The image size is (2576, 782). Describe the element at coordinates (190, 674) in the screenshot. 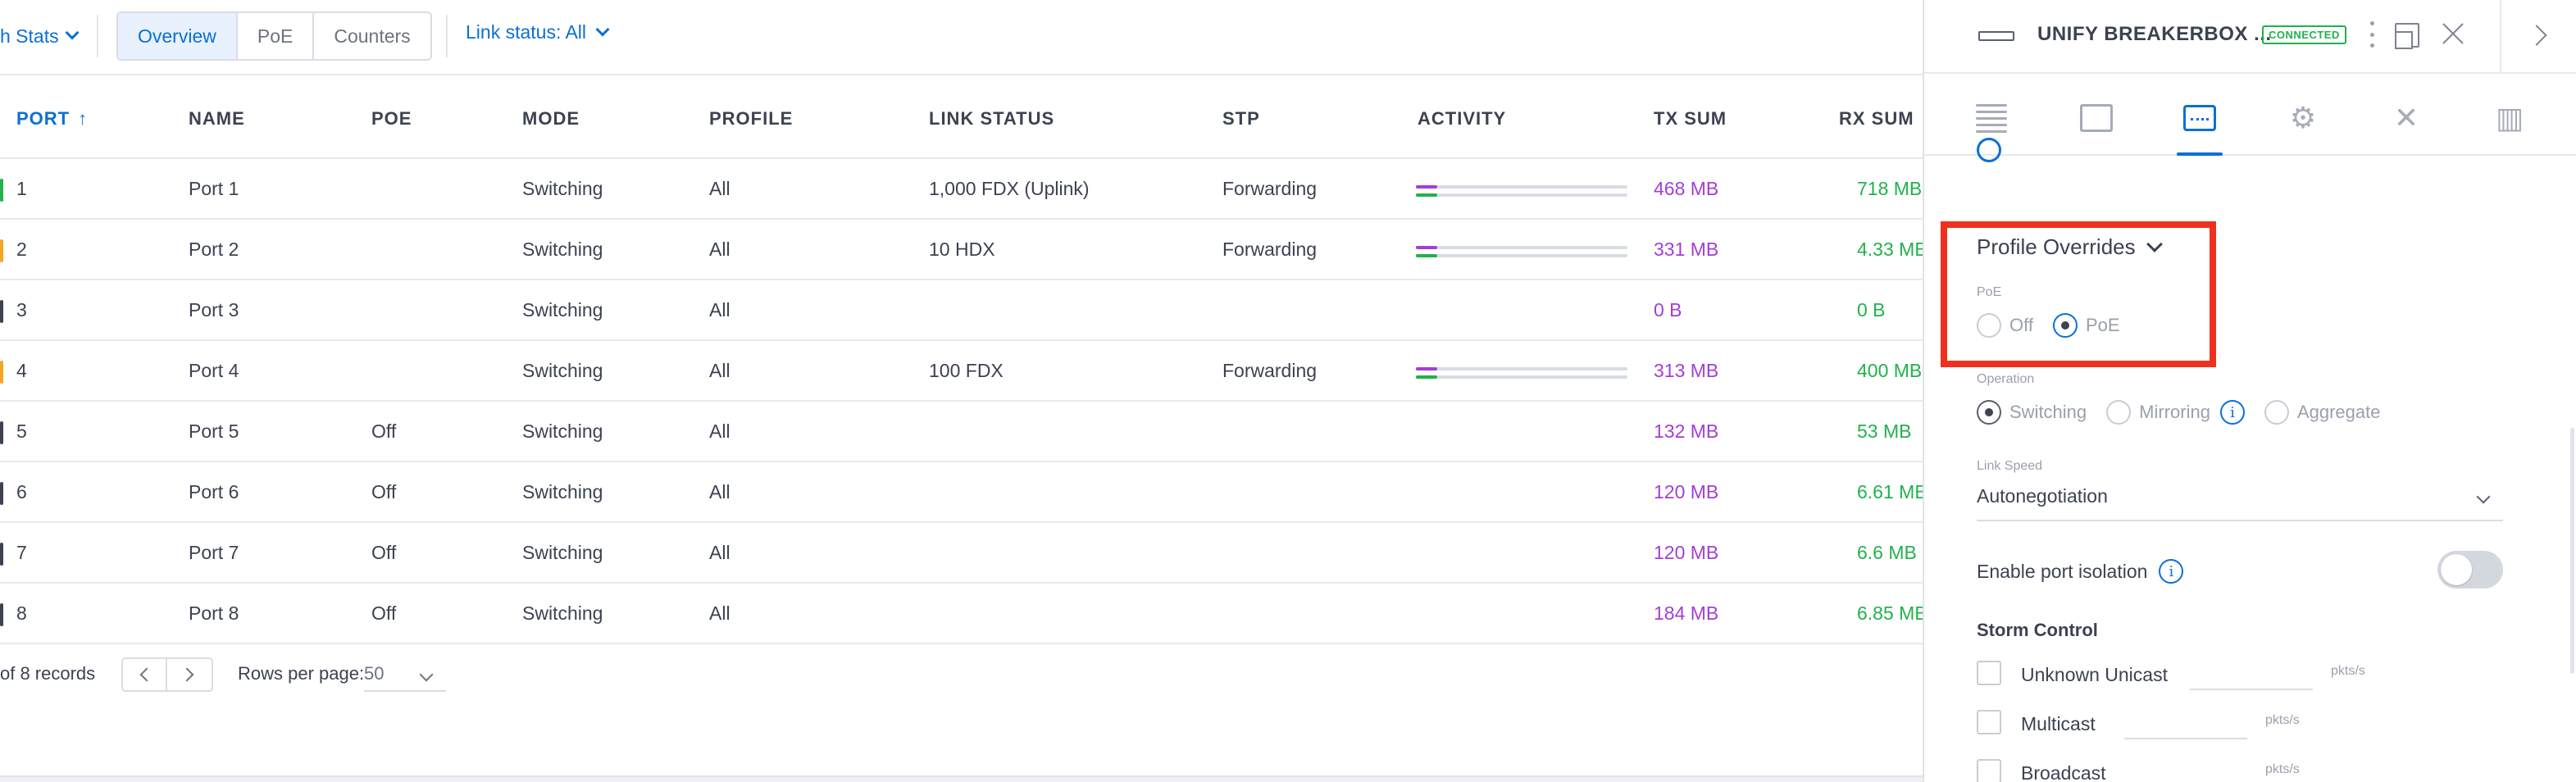

I see `next-page-button` at that location.